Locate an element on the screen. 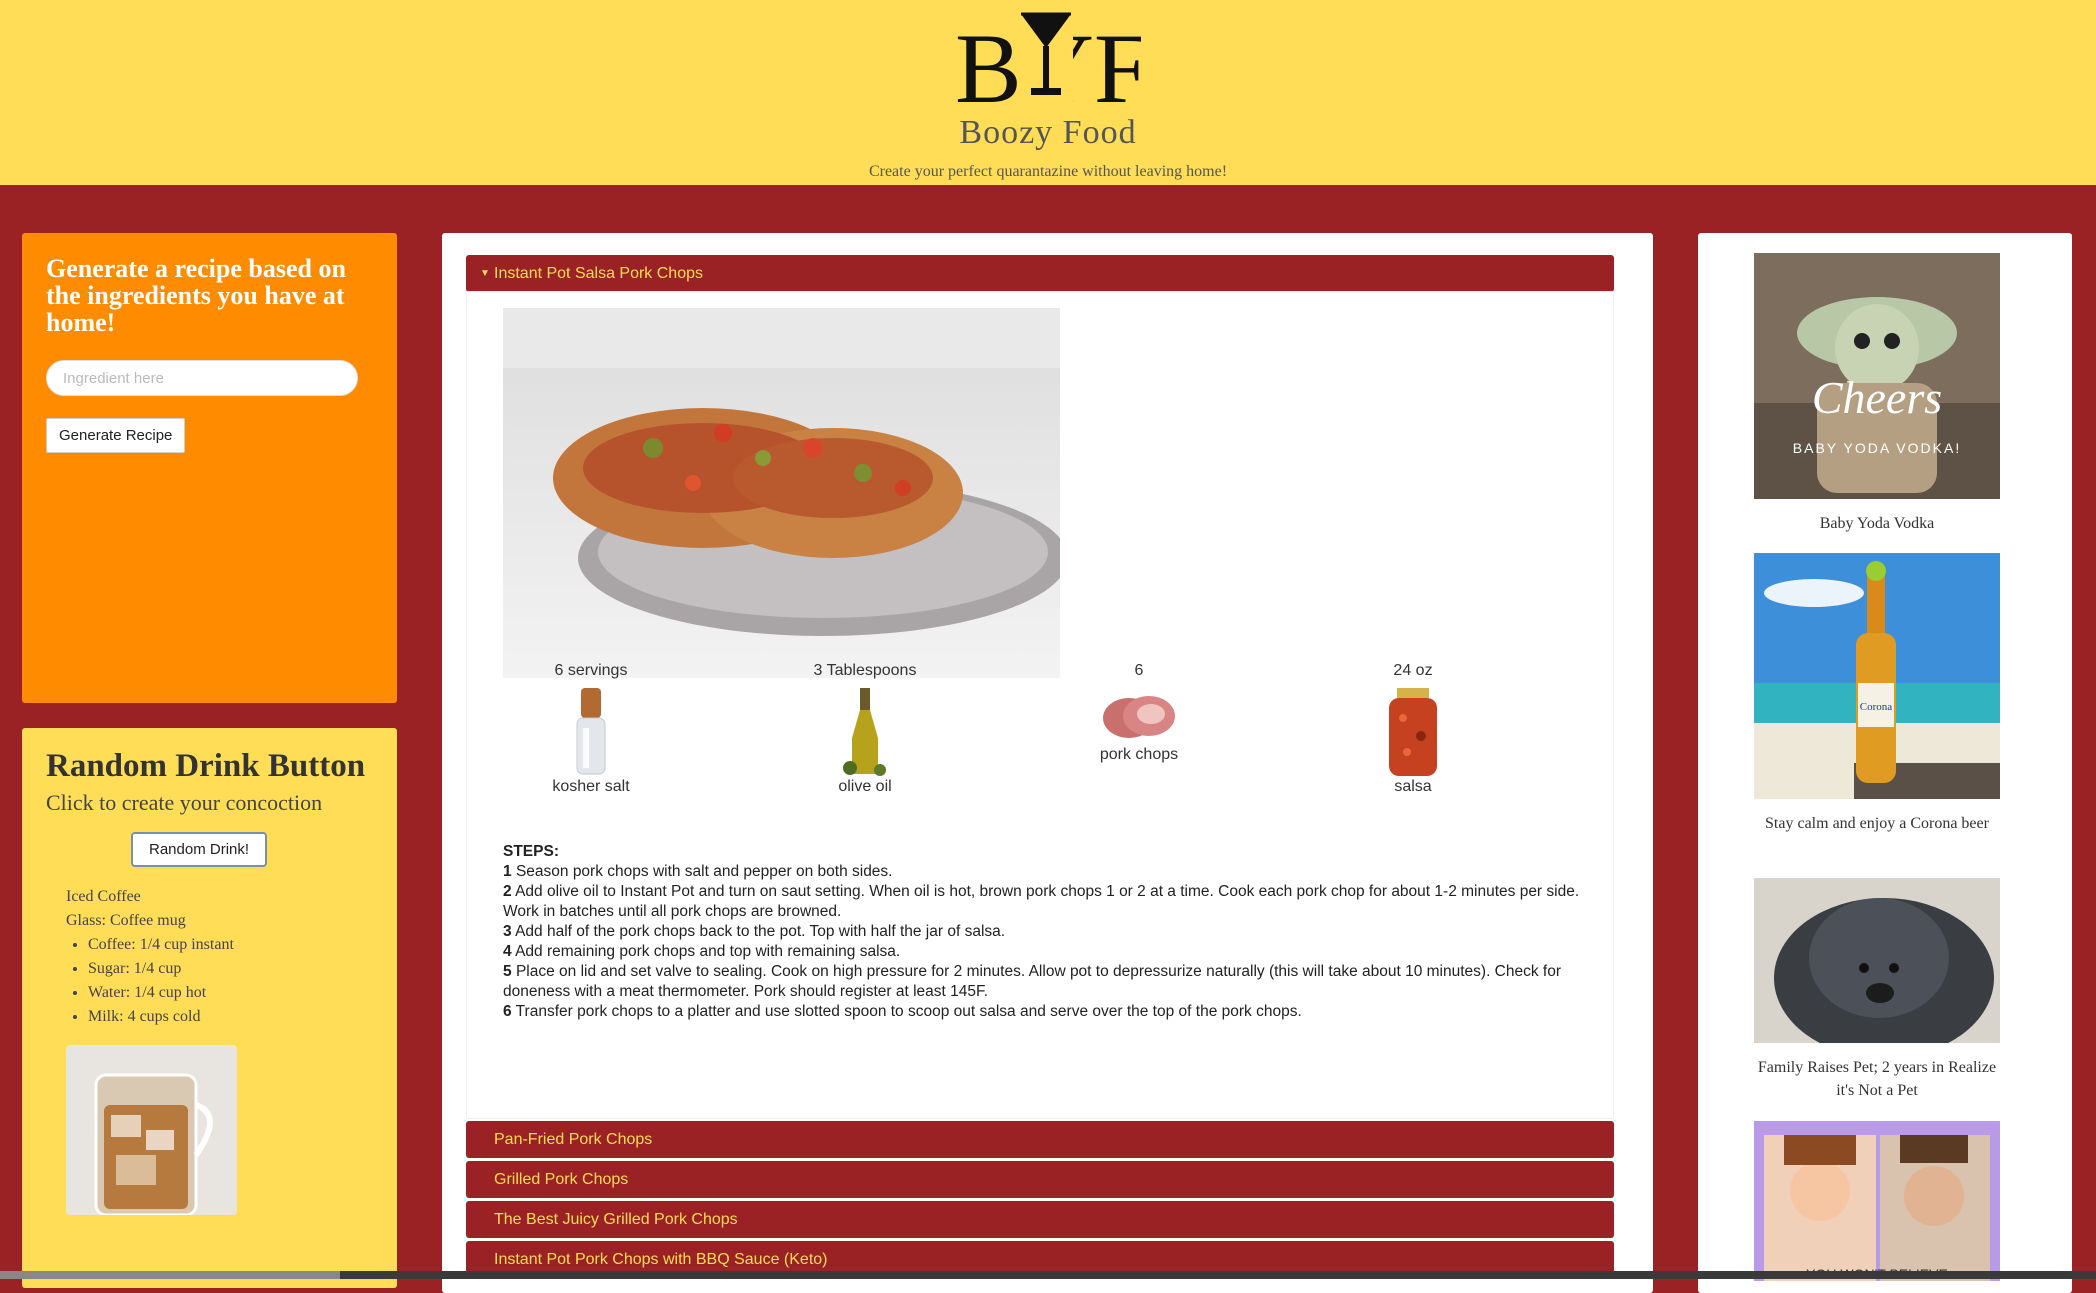 The width and height of the screenshot is (2096, 1293). ingredient-name: pork chops is located at coordinates (1139, 754).